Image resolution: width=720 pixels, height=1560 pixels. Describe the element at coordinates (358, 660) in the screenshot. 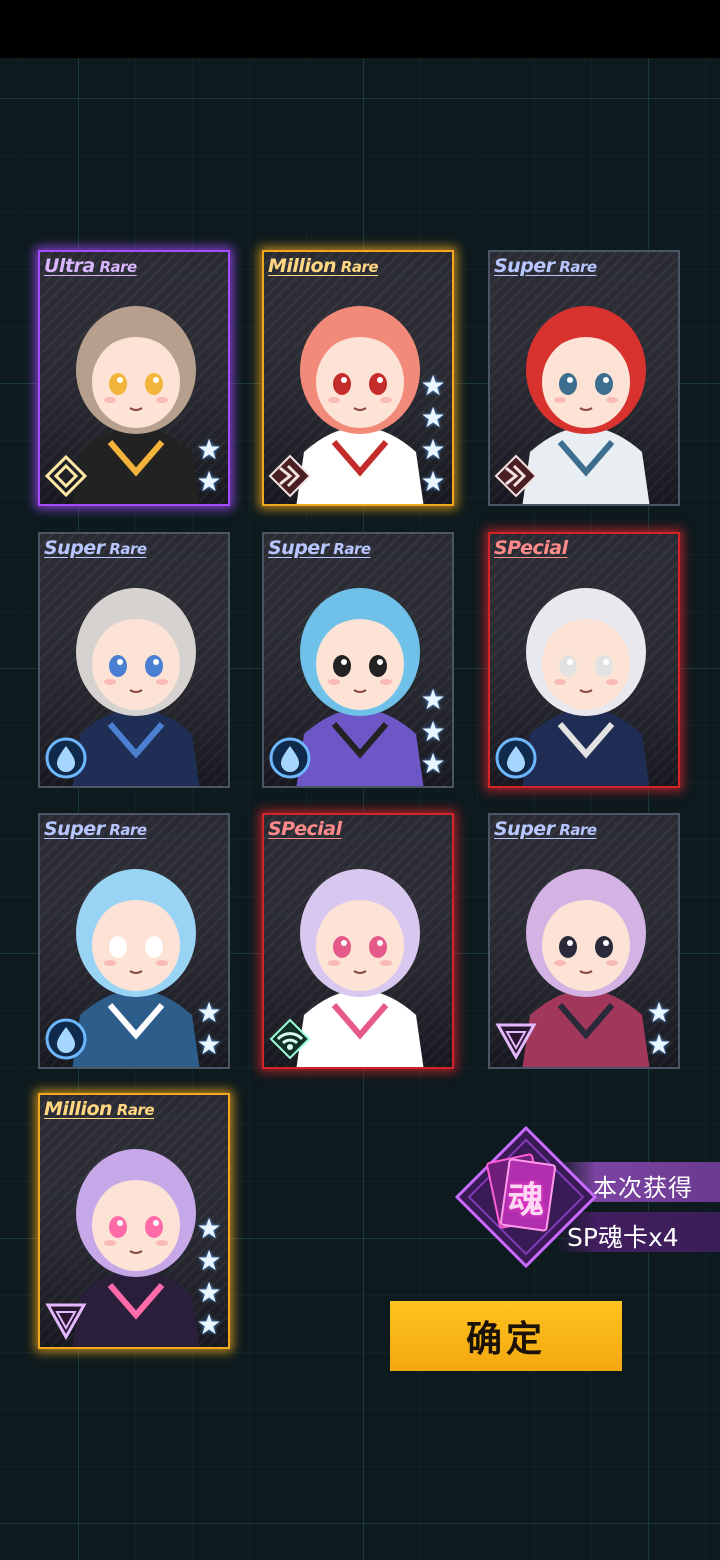

I see `character-card: Super Rare ★ ★ ★` at that location.